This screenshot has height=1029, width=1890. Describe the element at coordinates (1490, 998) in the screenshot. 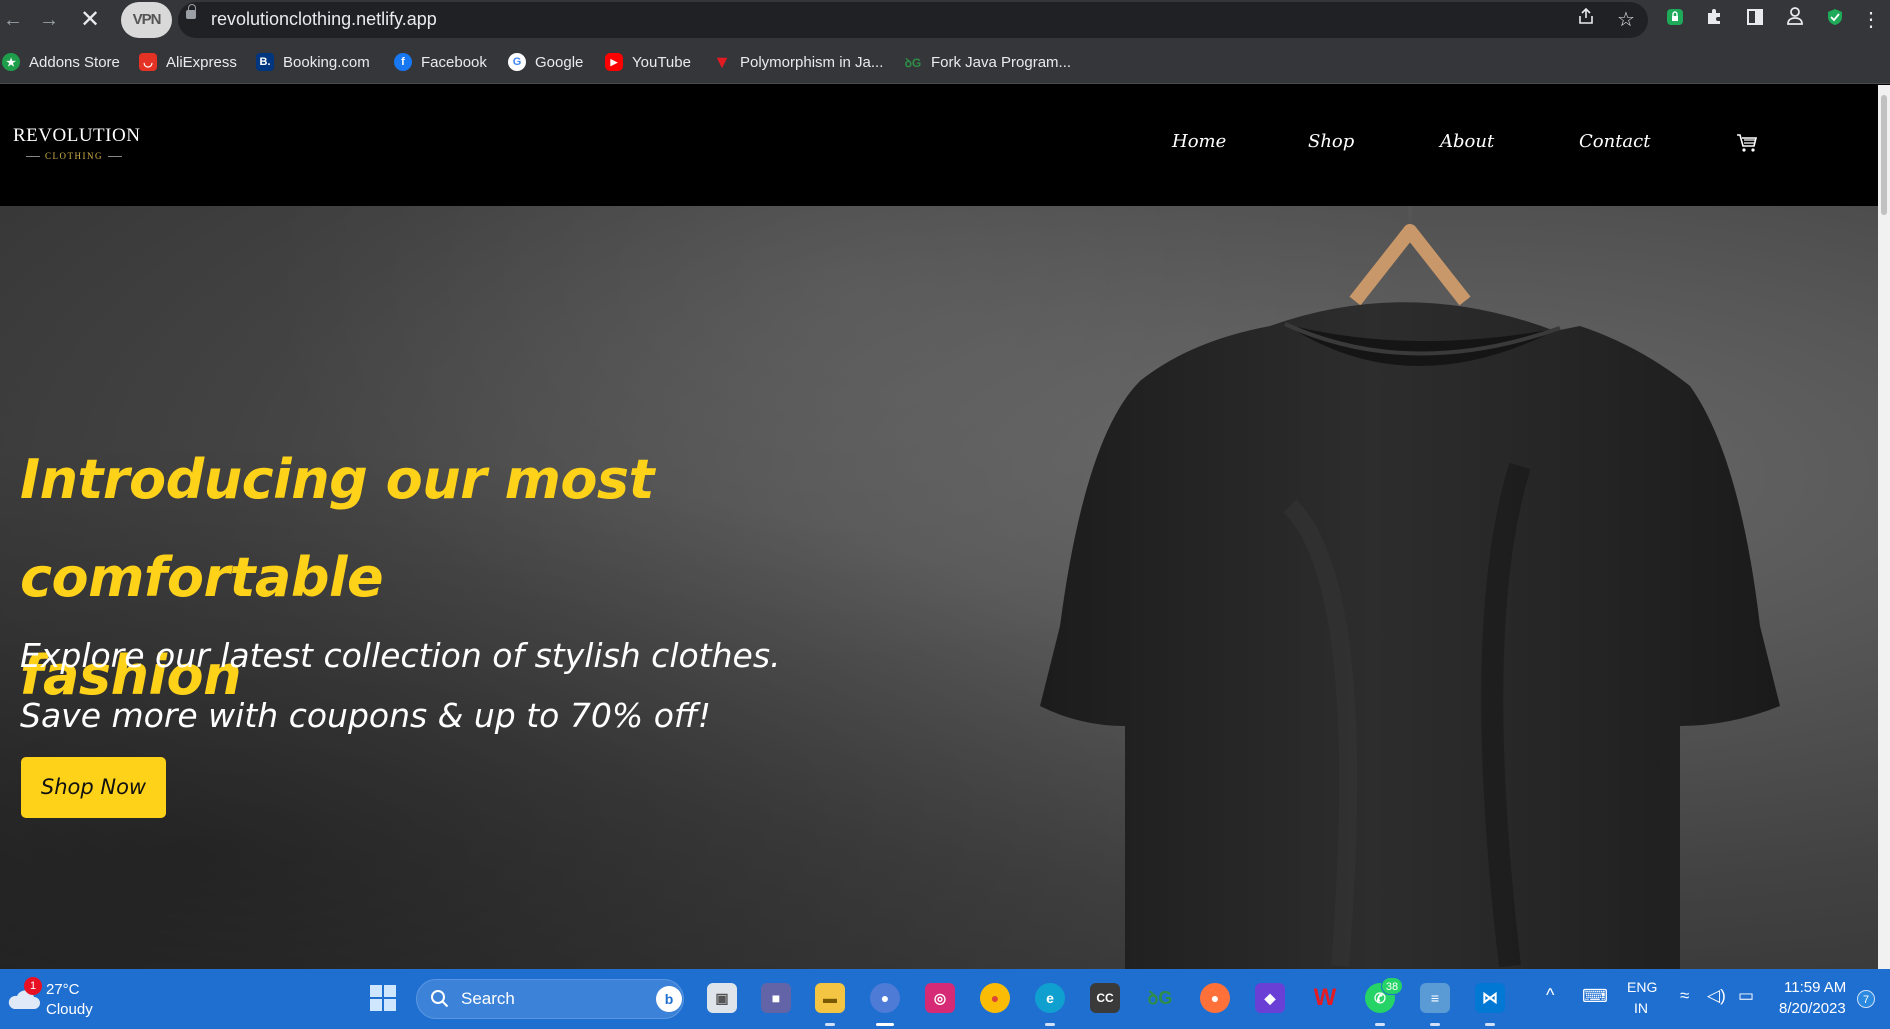

I see `vscode-icon: ⋈` at that location.